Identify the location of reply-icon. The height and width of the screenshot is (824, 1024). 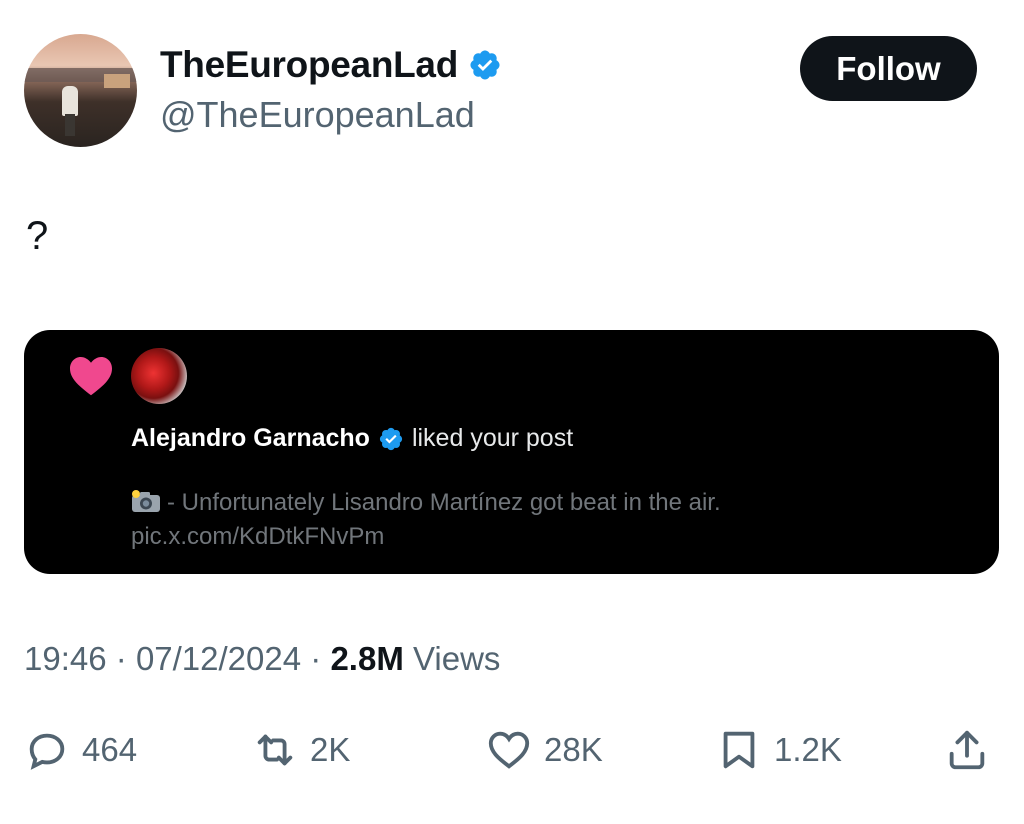
(47, 751).